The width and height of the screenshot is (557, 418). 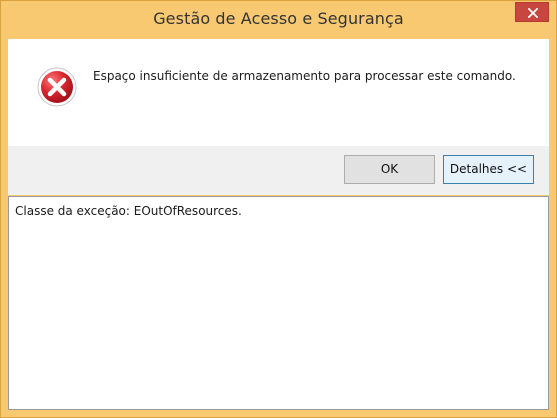 I want to click on close-icon, so click(x=533, y=13).